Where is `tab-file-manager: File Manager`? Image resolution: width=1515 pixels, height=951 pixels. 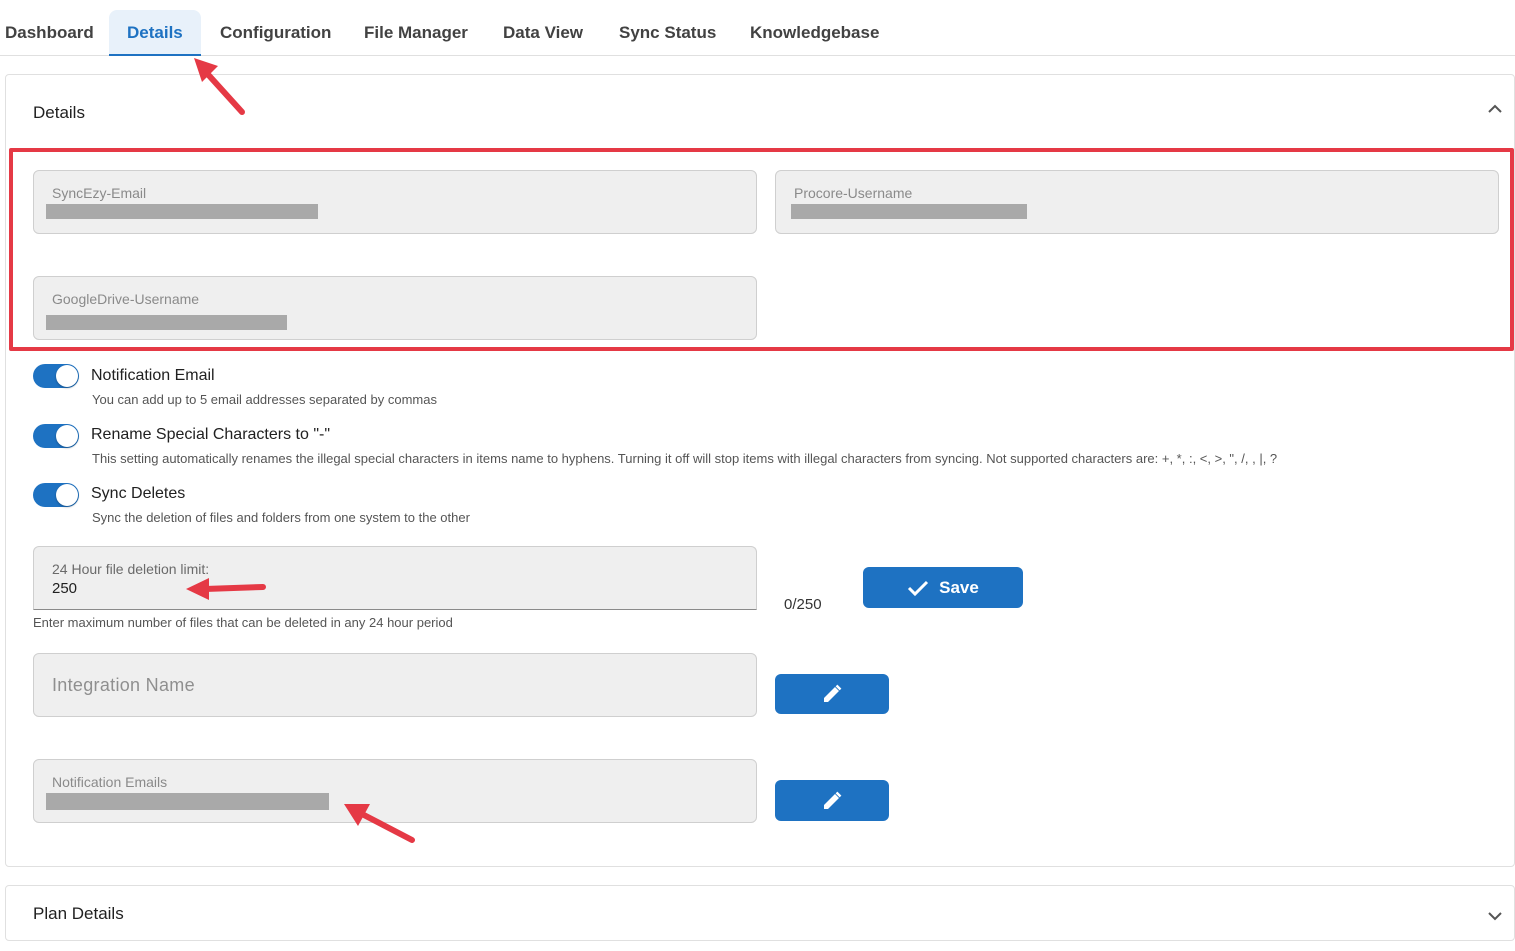 tab-file-manager: File Manager is located at coordinates (416, 33).